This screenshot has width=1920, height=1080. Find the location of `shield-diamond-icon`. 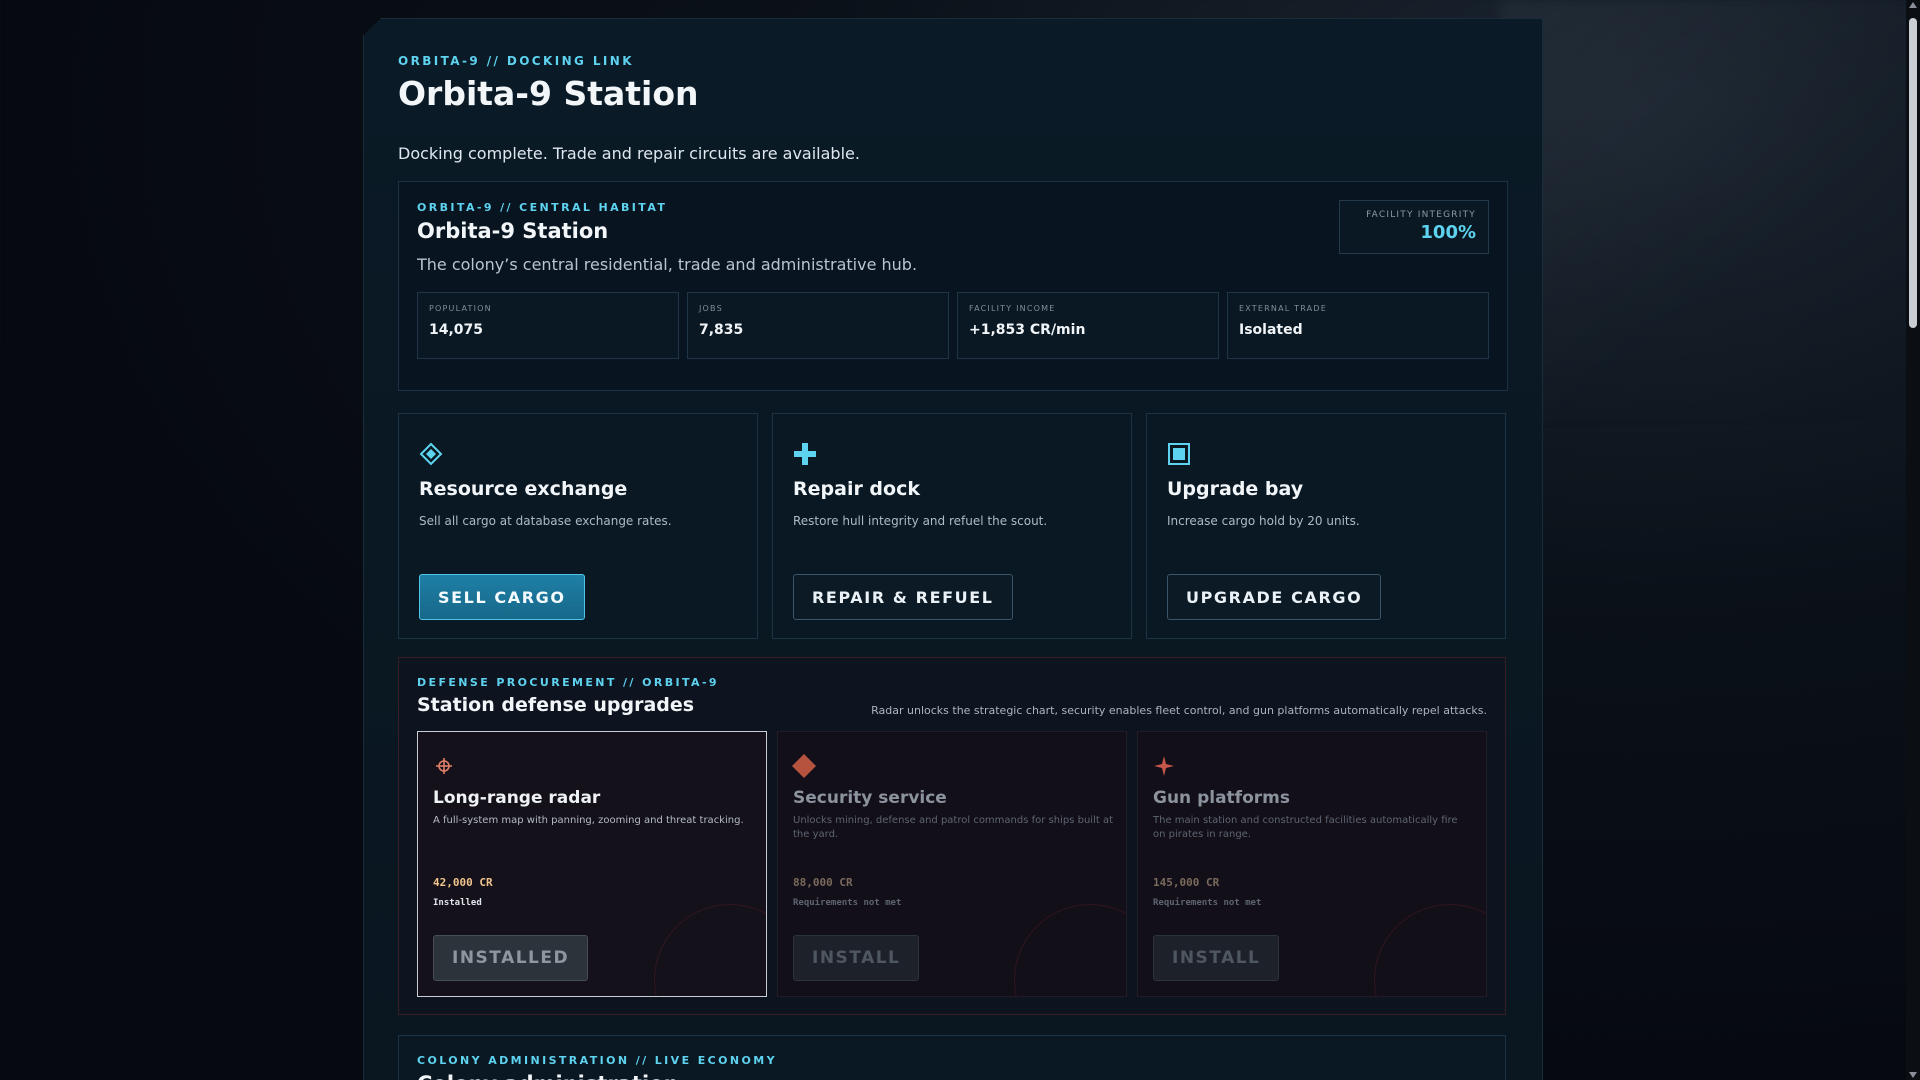

shield-diamond-icon is located at coordinates (804, 766).